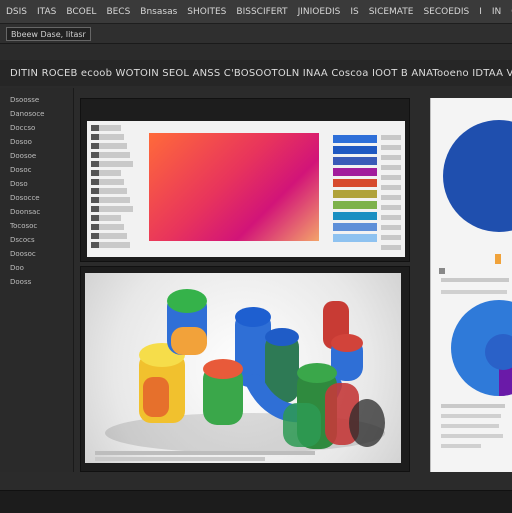 The image size is (512, 513). What do you see at coordinates (334, 375) in the screenshot?
I see `right-tubes` at bounding box center [334, 375].